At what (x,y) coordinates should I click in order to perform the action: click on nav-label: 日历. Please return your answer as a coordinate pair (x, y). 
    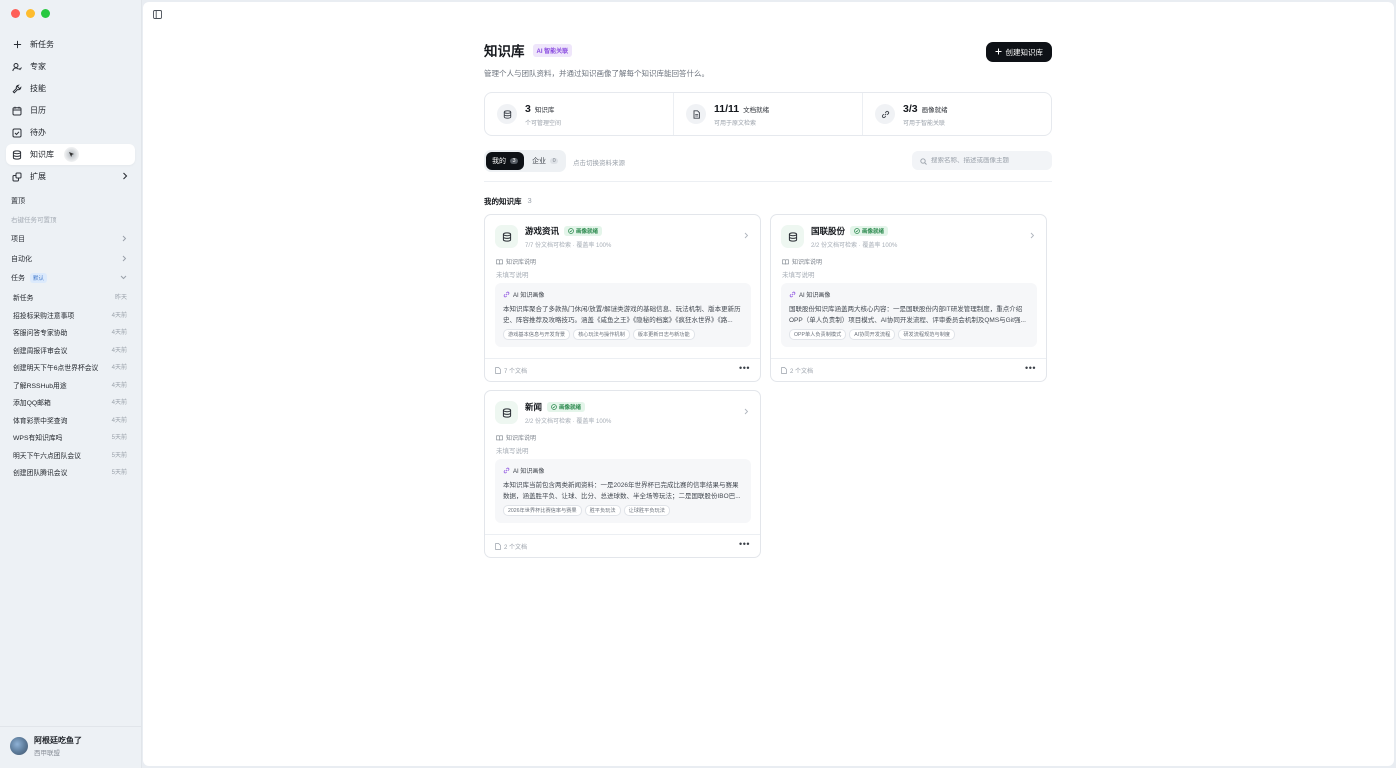
    Looking at the image, I should click on (38, 110).